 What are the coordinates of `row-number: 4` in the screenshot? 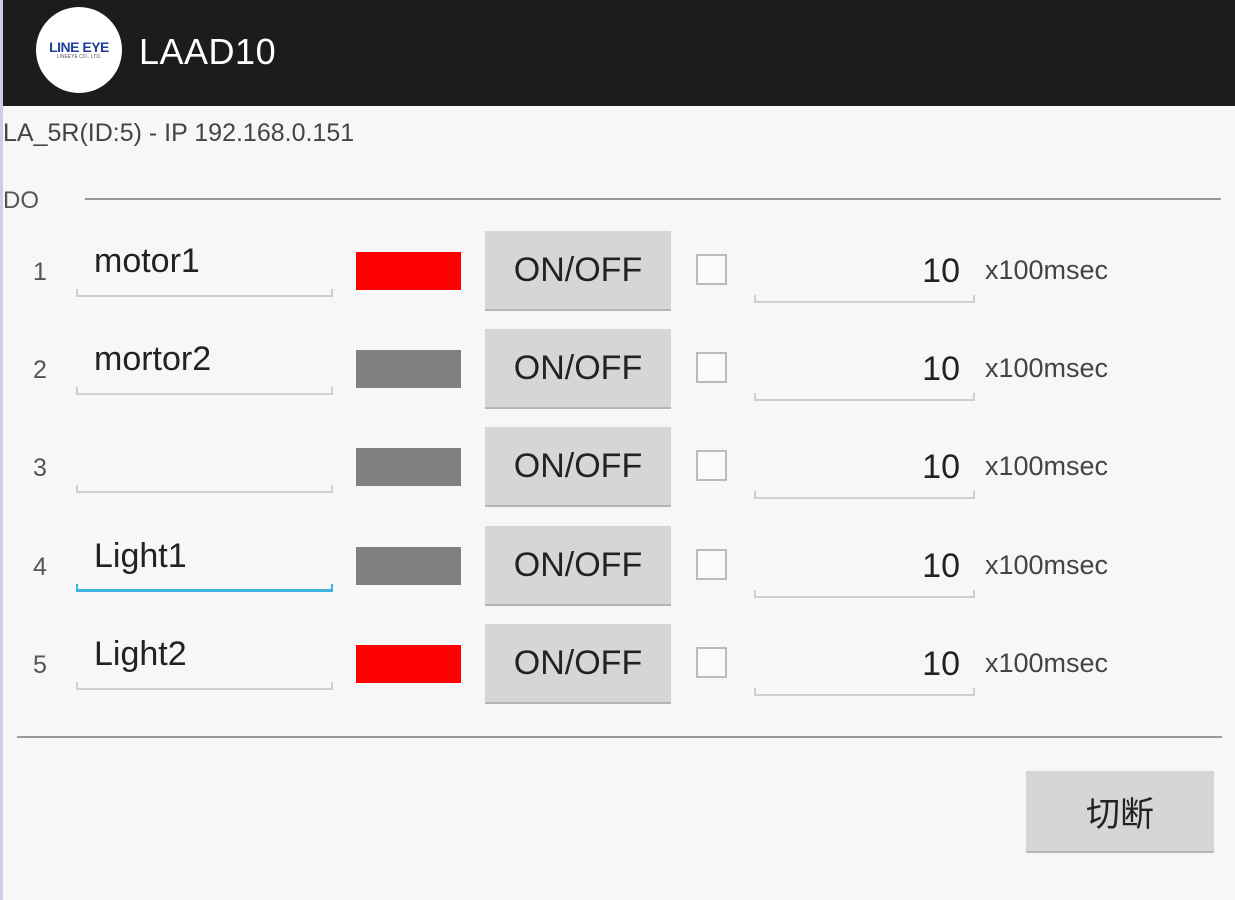 It's located at (40, 567).